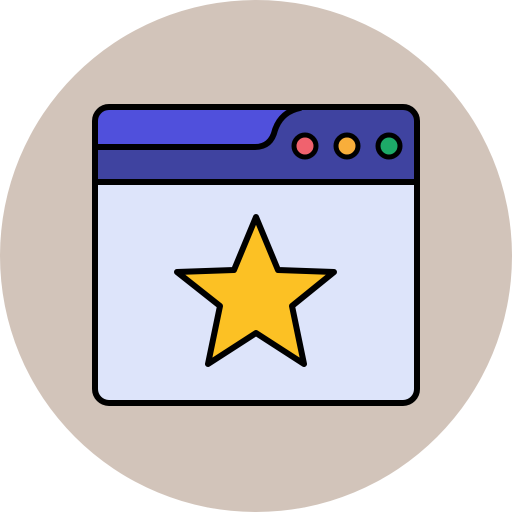  I want to click on minimize-dot-icon, so click(347, 146).